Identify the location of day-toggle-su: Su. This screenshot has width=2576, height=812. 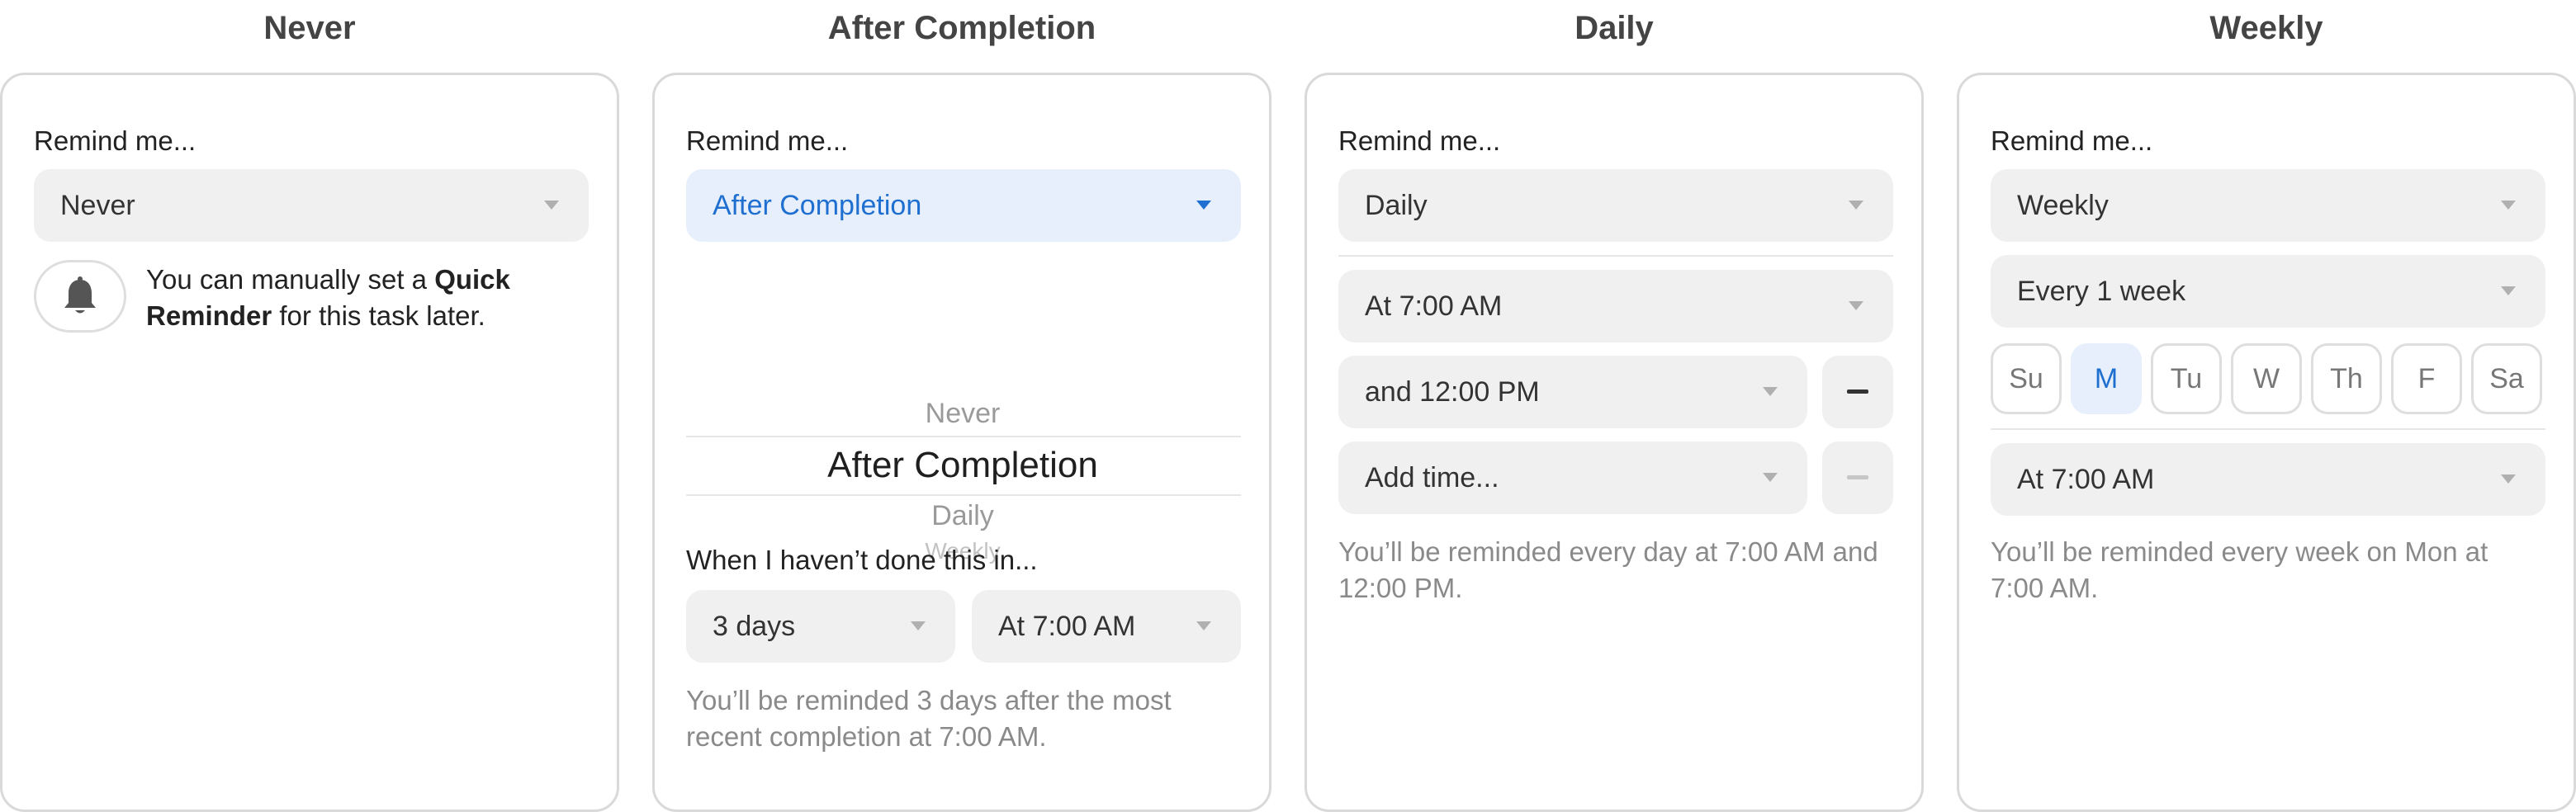
(2026, 378).